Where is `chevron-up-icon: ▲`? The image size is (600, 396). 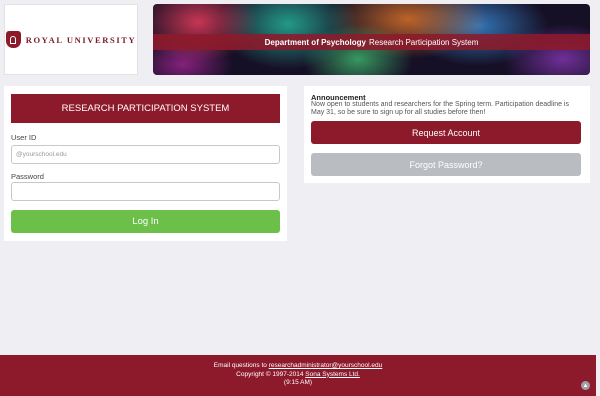 chevron-up-icon: ▲ is located at coordinates (585, 385).